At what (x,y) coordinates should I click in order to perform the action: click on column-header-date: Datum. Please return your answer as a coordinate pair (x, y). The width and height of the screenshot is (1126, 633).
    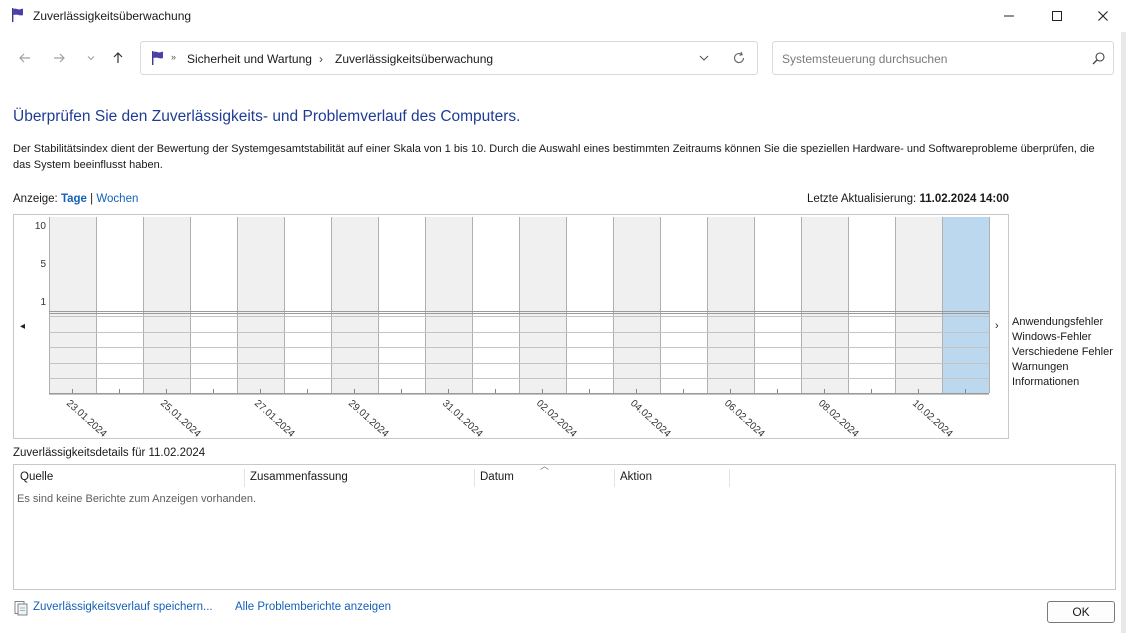
    Looking at the image, I should click on (497, 477).